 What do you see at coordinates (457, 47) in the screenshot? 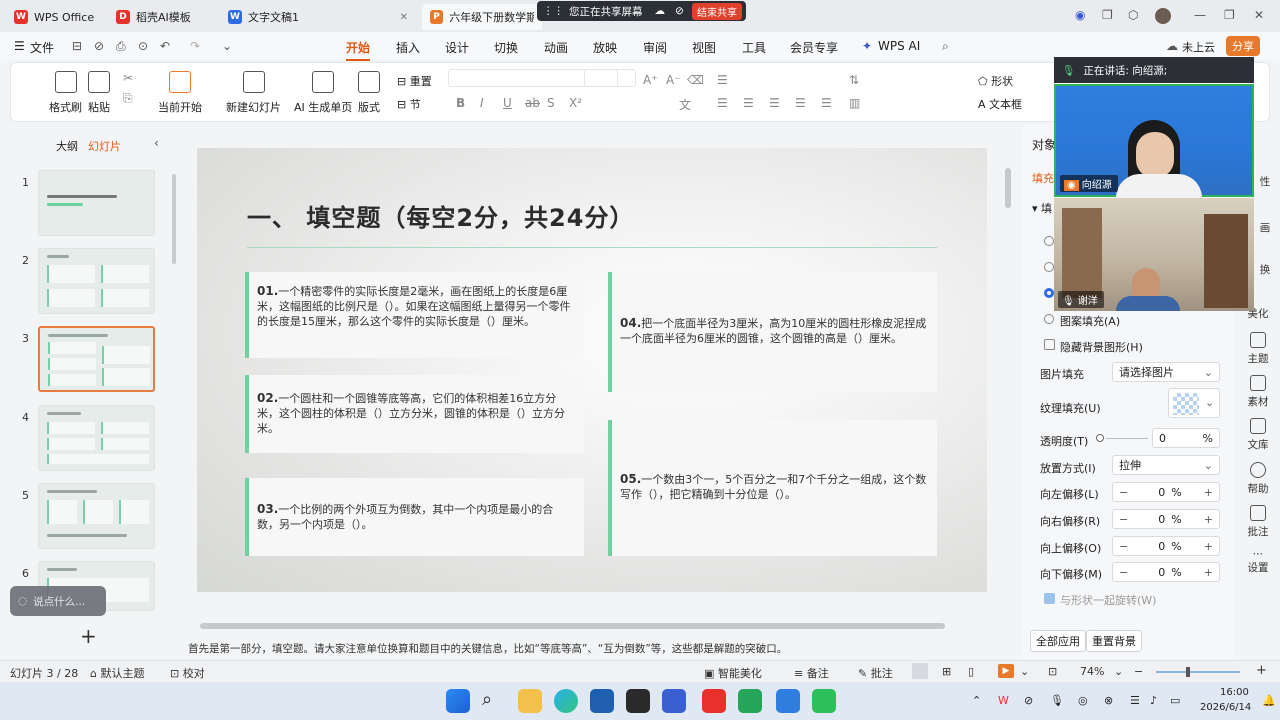
I see `menu-design: 设计` at bounding box center [457, 47].